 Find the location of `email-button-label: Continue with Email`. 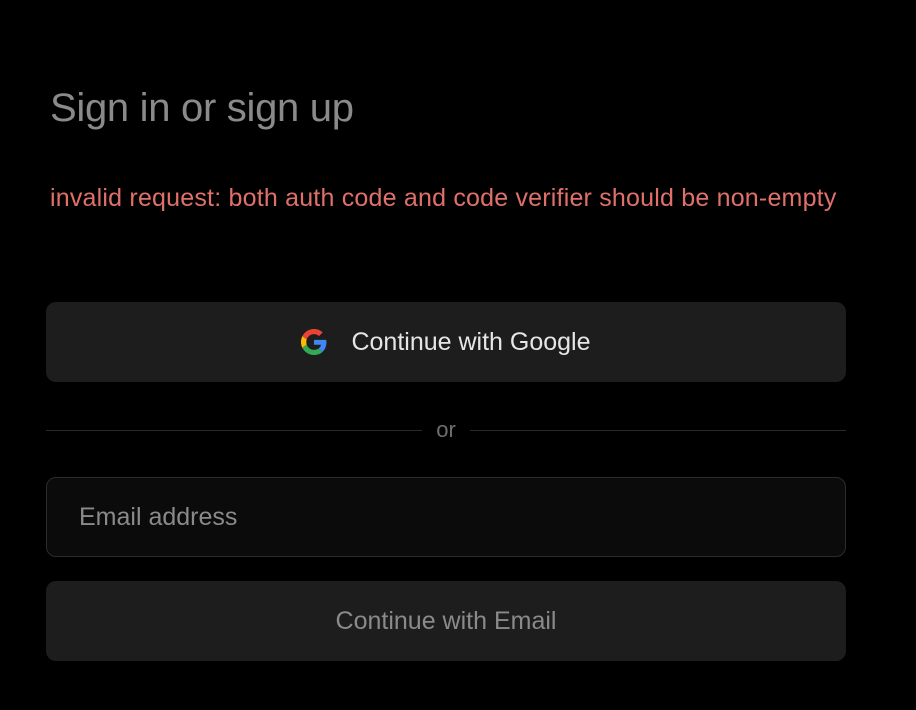

email-button-label: Continue with Email is located at coordinates (446, 620).